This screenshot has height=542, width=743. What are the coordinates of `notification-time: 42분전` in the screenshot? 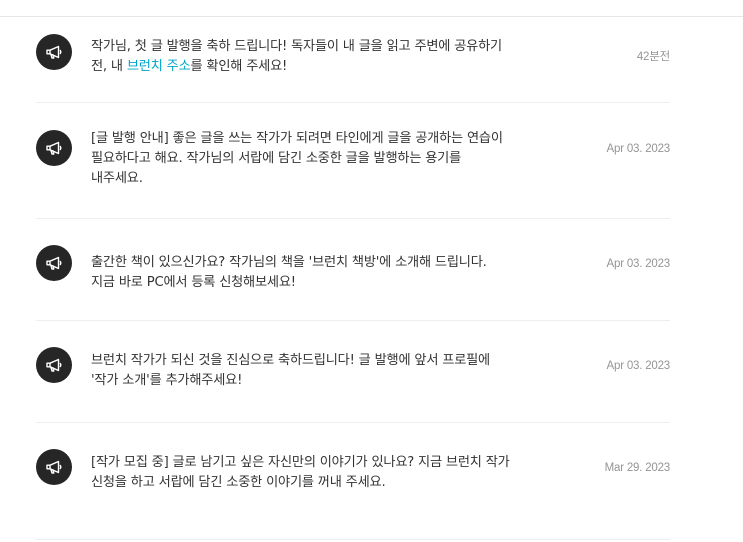 It's located at (653, 57).